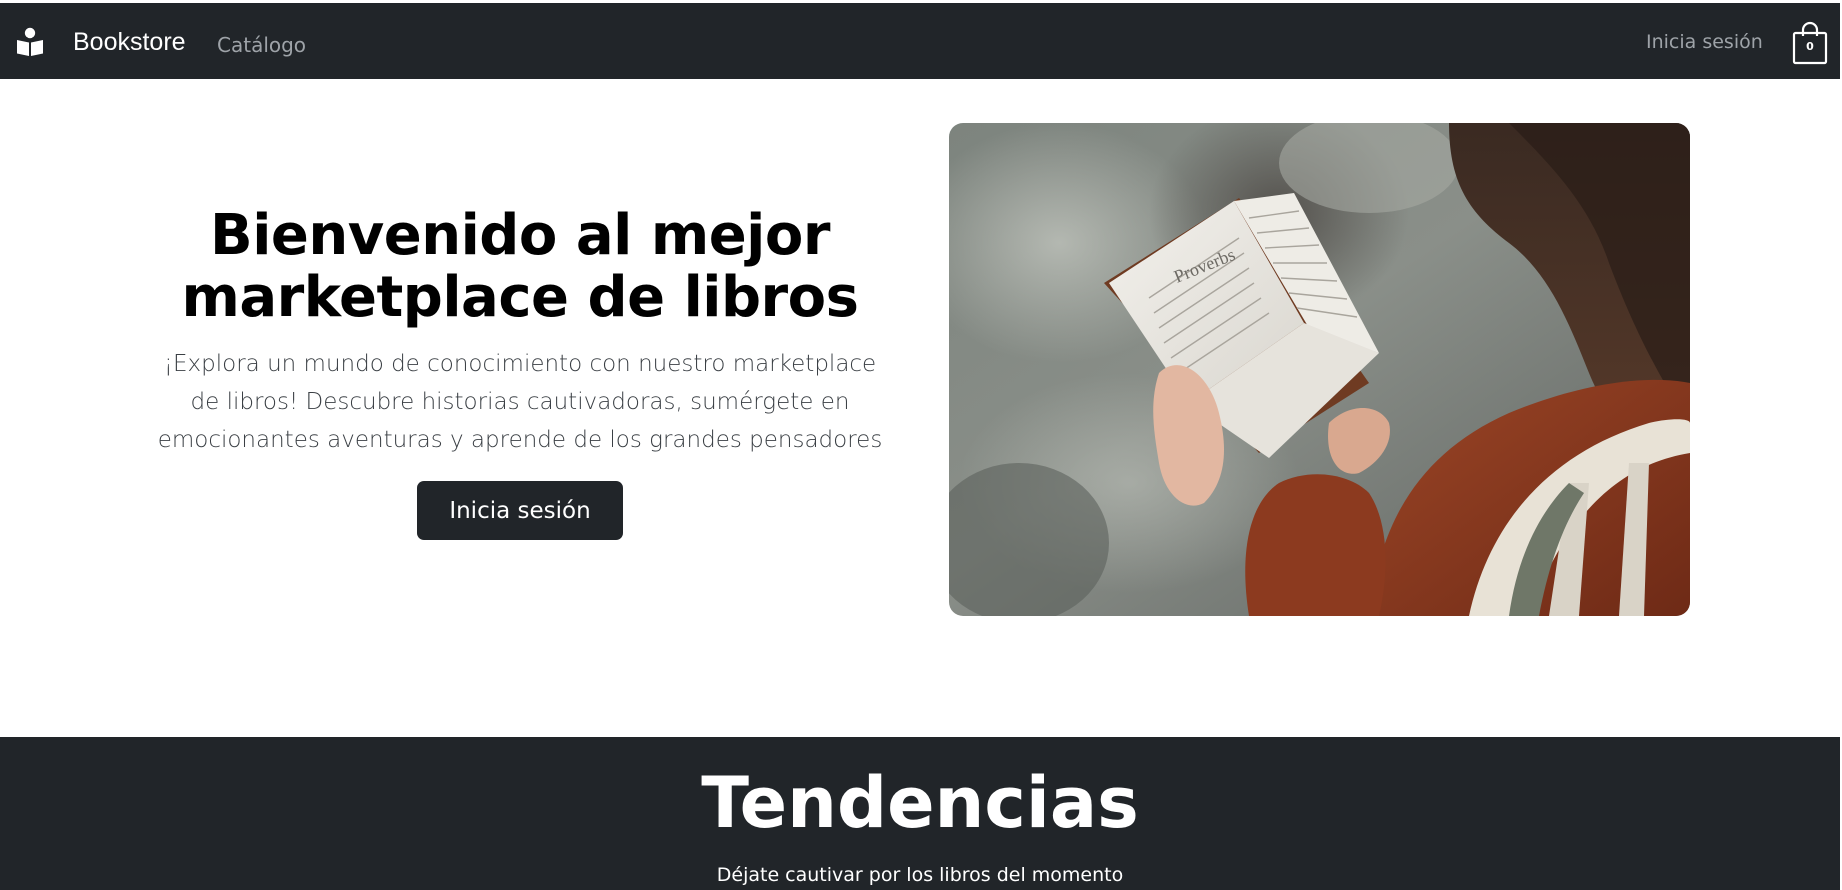 The image size is (1842, 890). I want to click on nav-link-login: Inicia sesión, so click(1704, 42).